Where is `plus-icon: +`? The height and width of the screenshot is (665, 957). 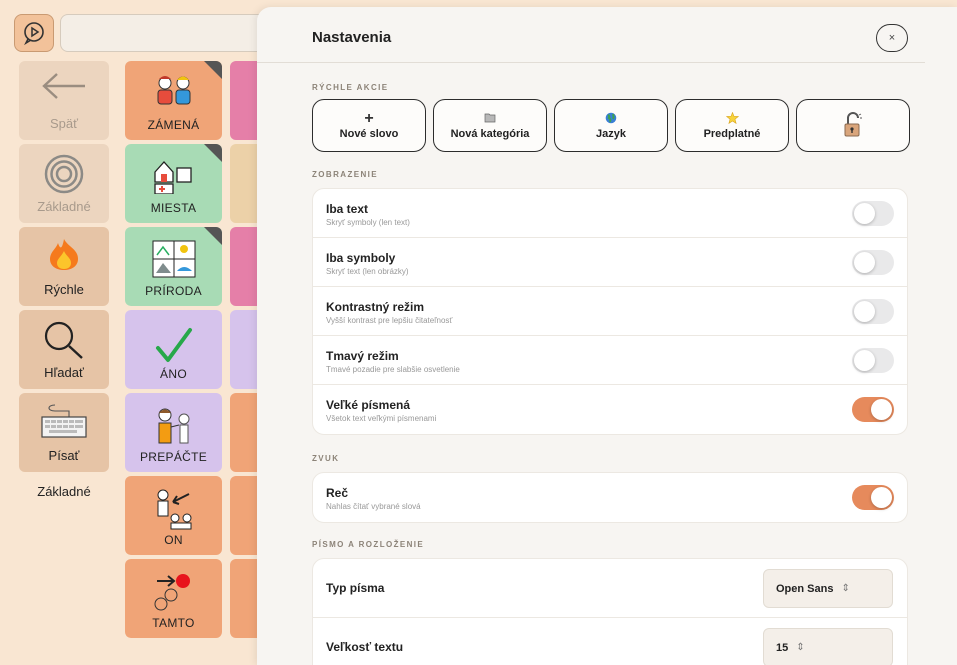 plus-icon: + is located at coordinates (369, 118).